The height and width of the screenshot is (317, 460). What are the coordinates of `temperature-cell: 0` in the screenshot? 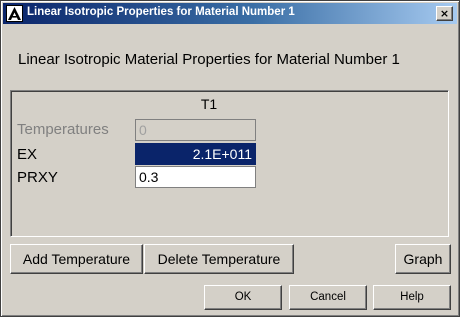 It's located at (195, 130).